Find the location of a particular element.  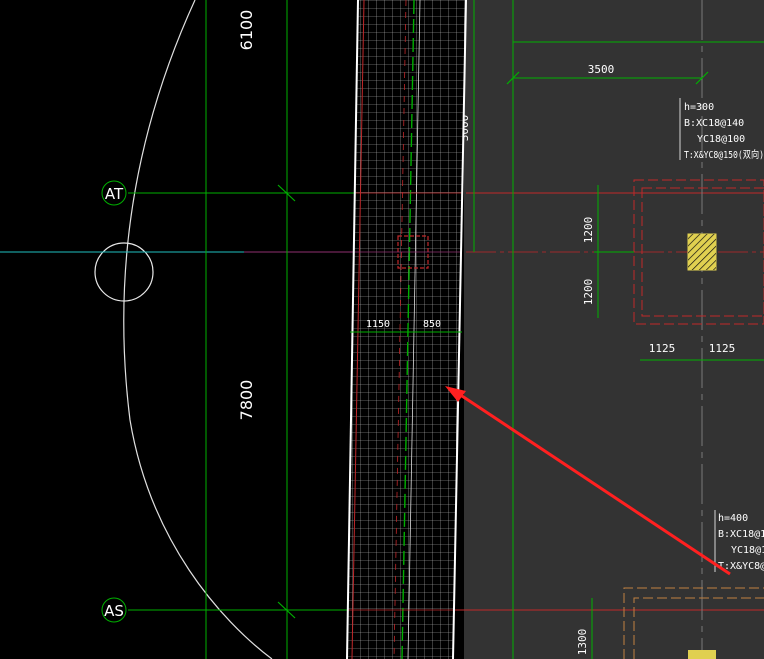

footing2-b: B:XC18@14 is located at coordinates (741, 534).